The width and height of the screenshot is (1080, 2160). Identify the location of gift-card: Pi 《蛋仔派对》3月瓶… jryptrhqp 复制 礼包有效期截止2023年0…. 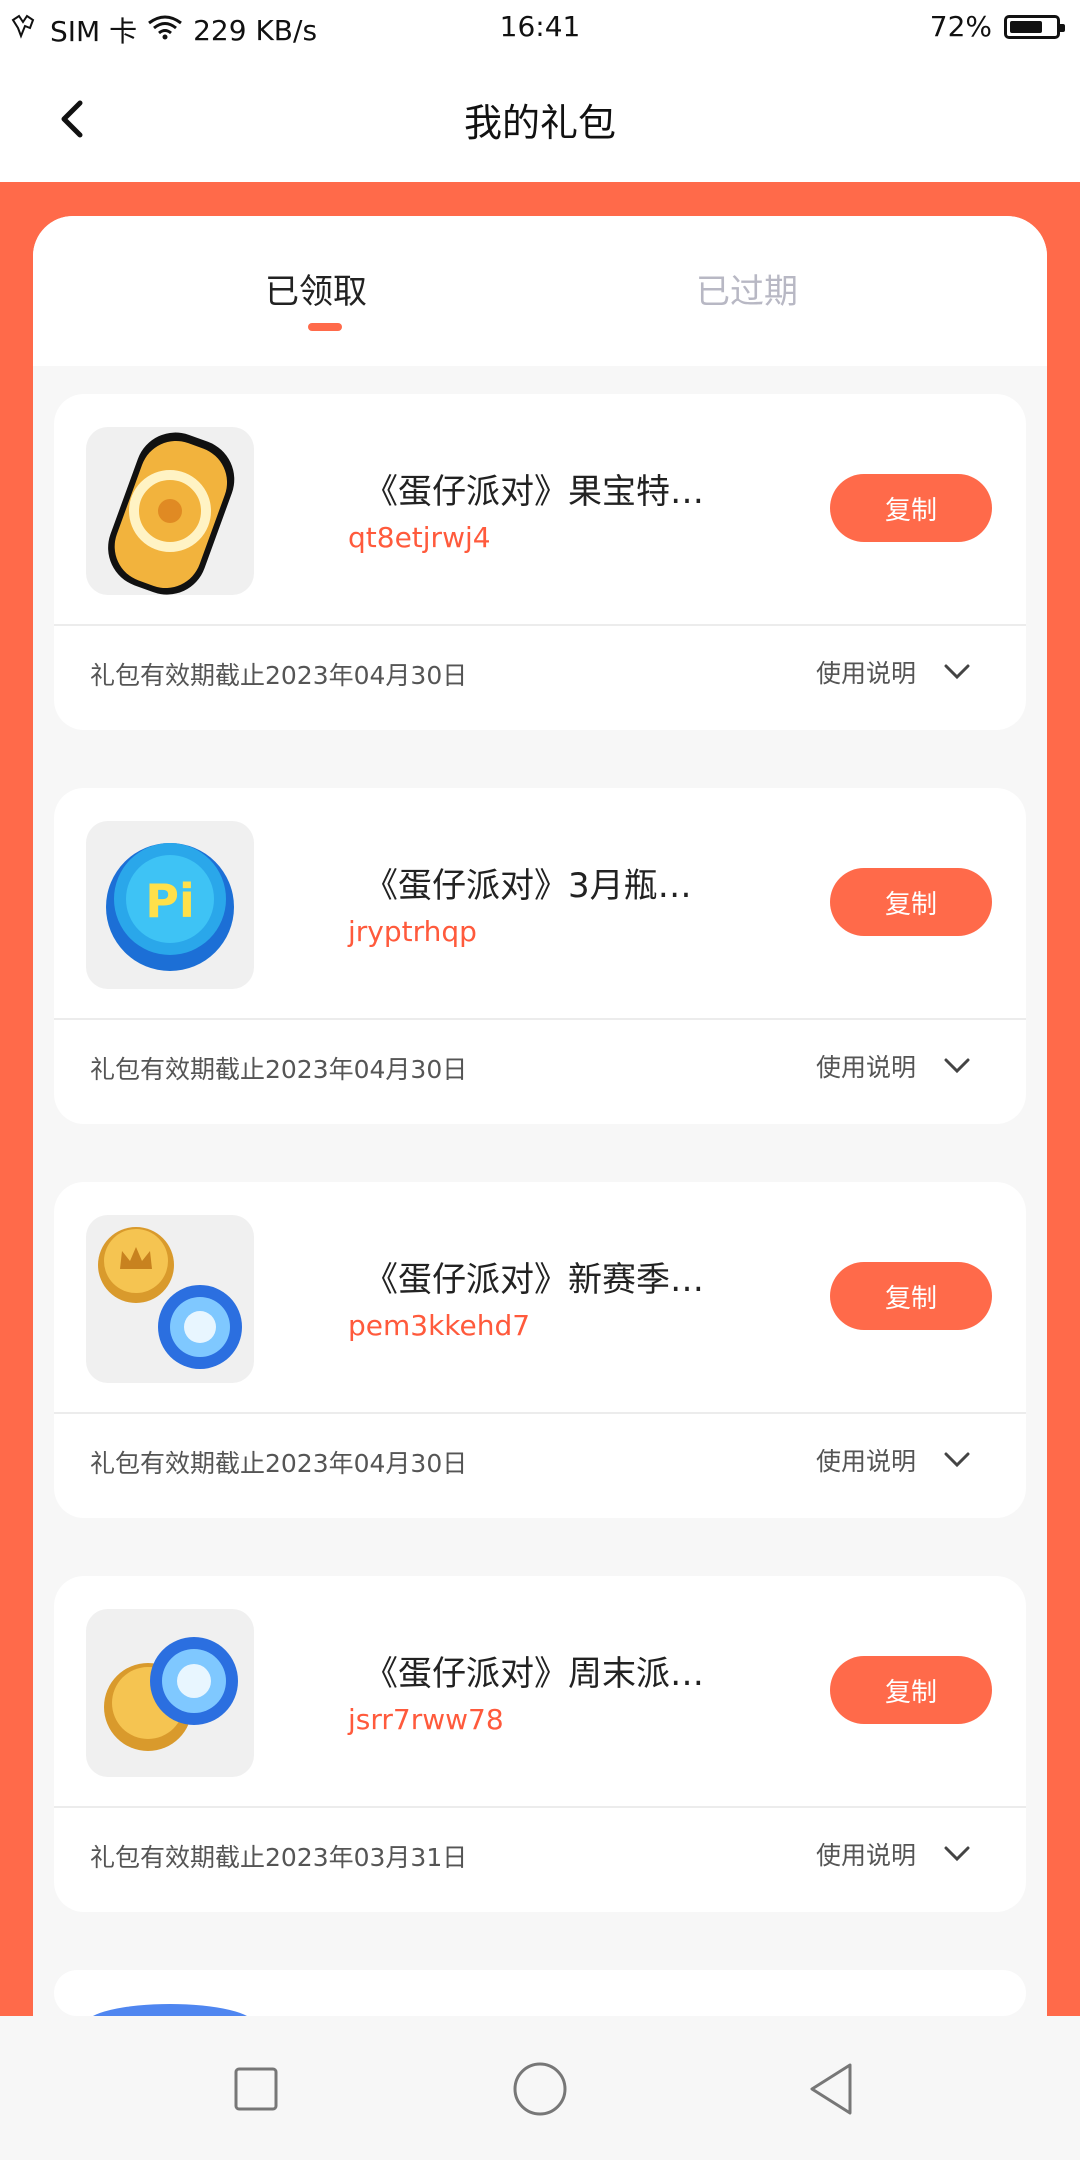
(540, 956).